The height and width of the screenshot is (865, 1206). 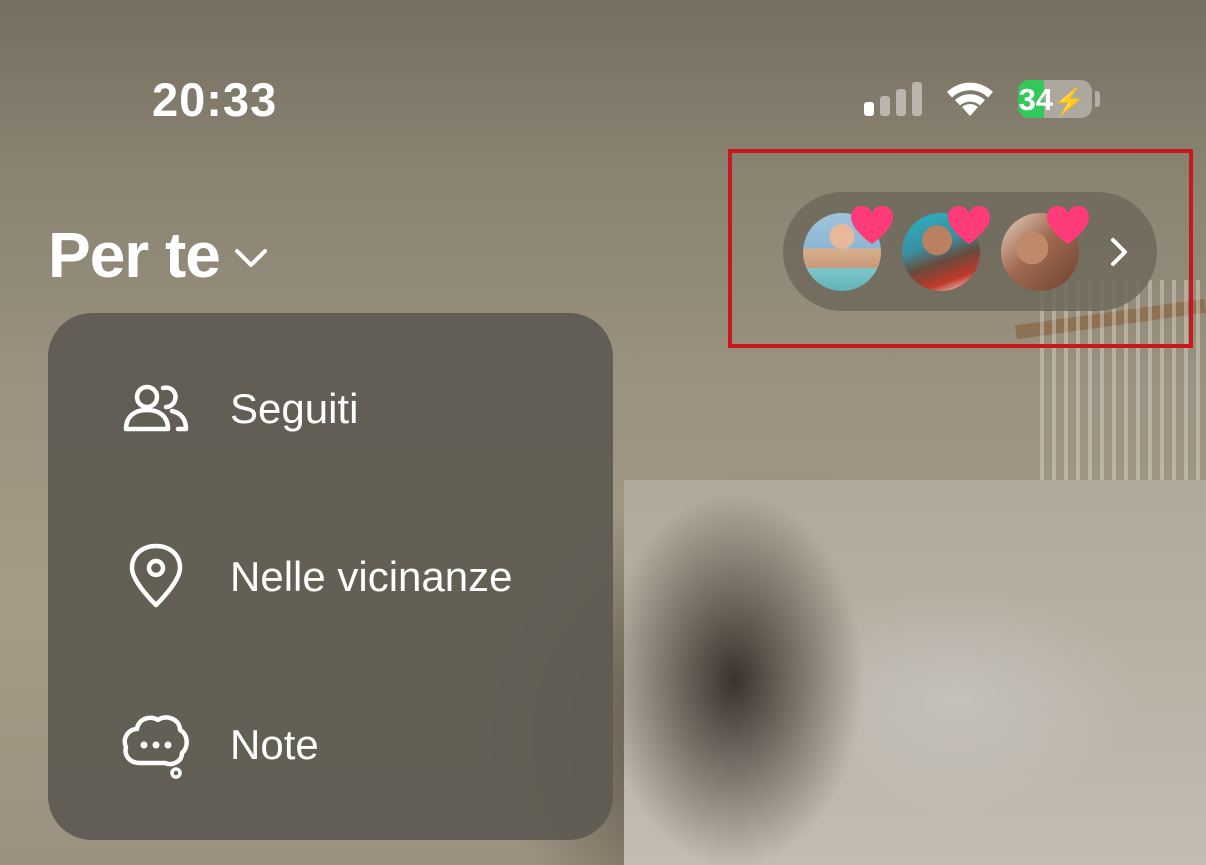 I want to click on people-icon, so click(x=156, y=408).